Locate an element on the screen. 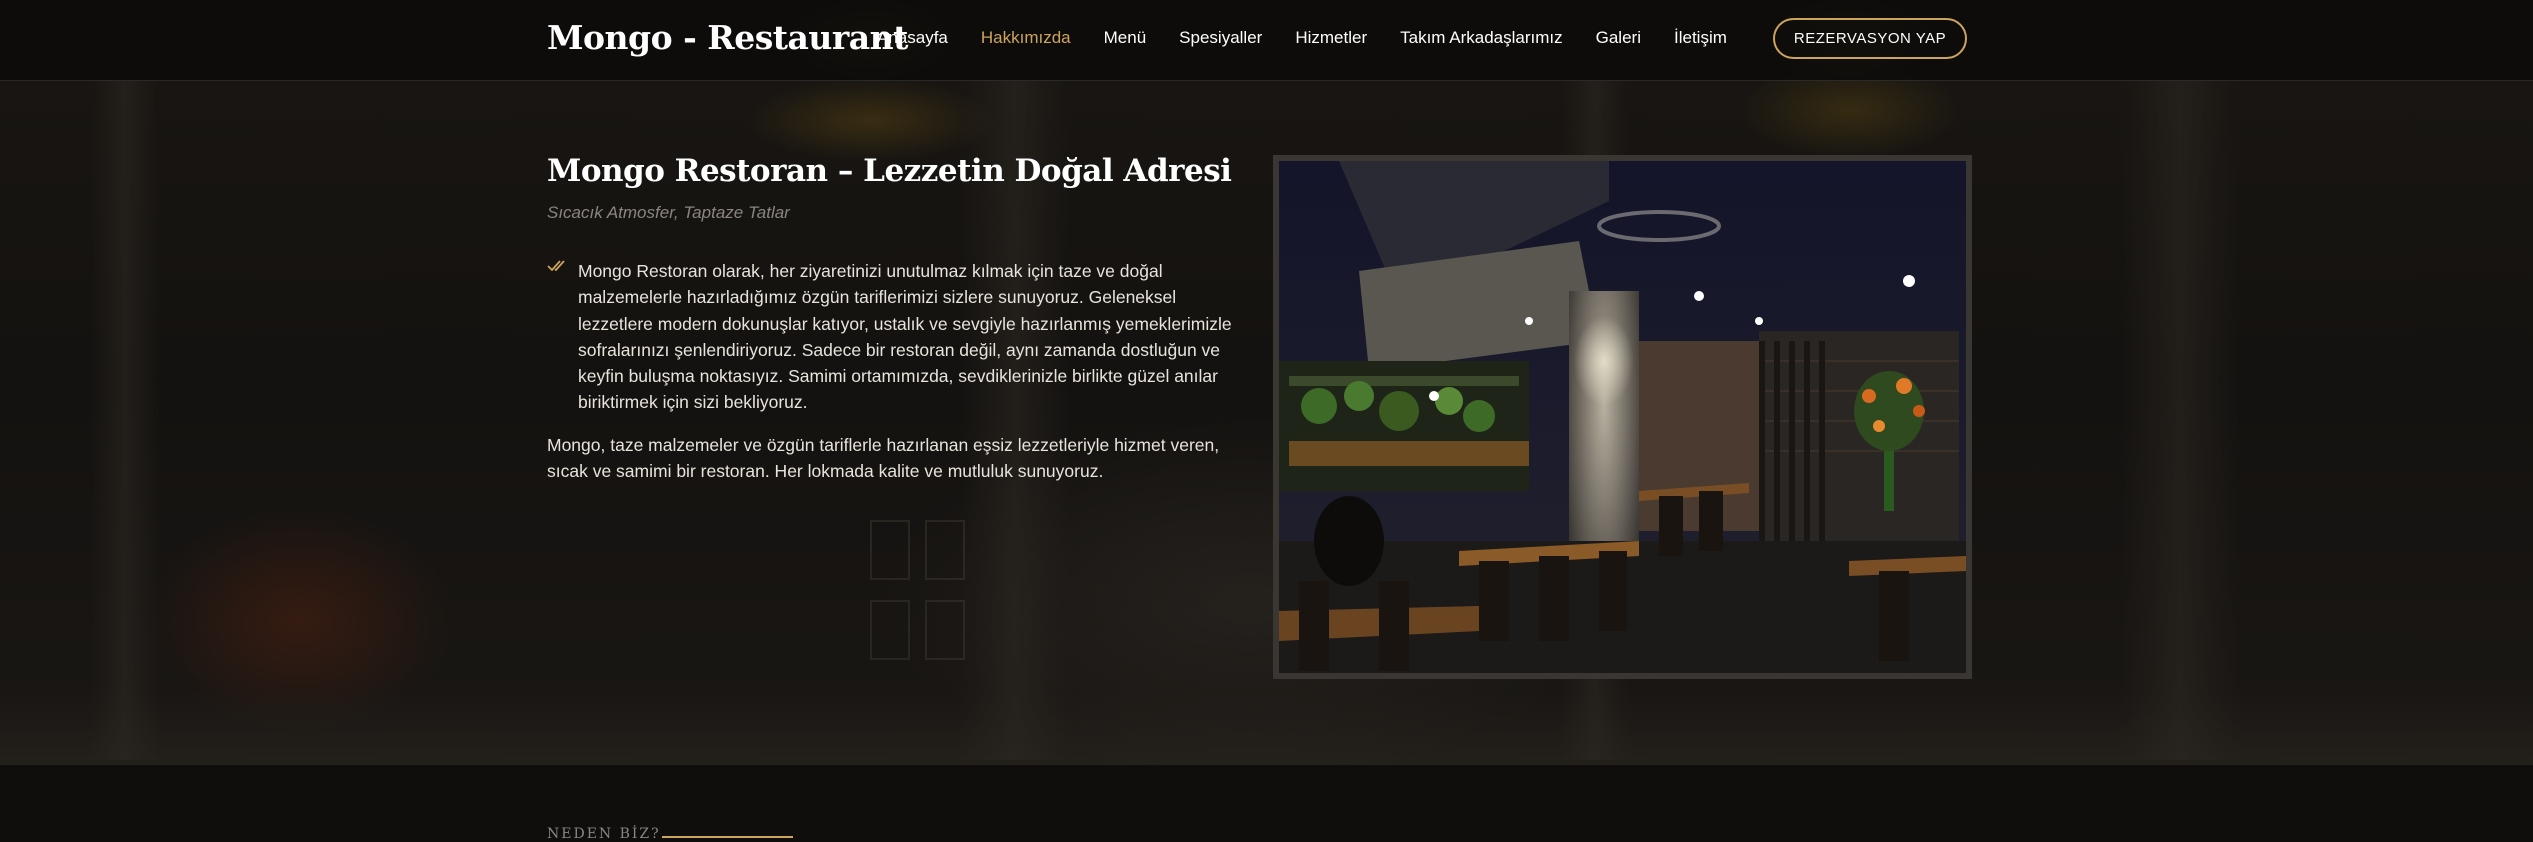  nav-link-spesiyaller: Spesiyaller is located at coordinates (1220, 38).